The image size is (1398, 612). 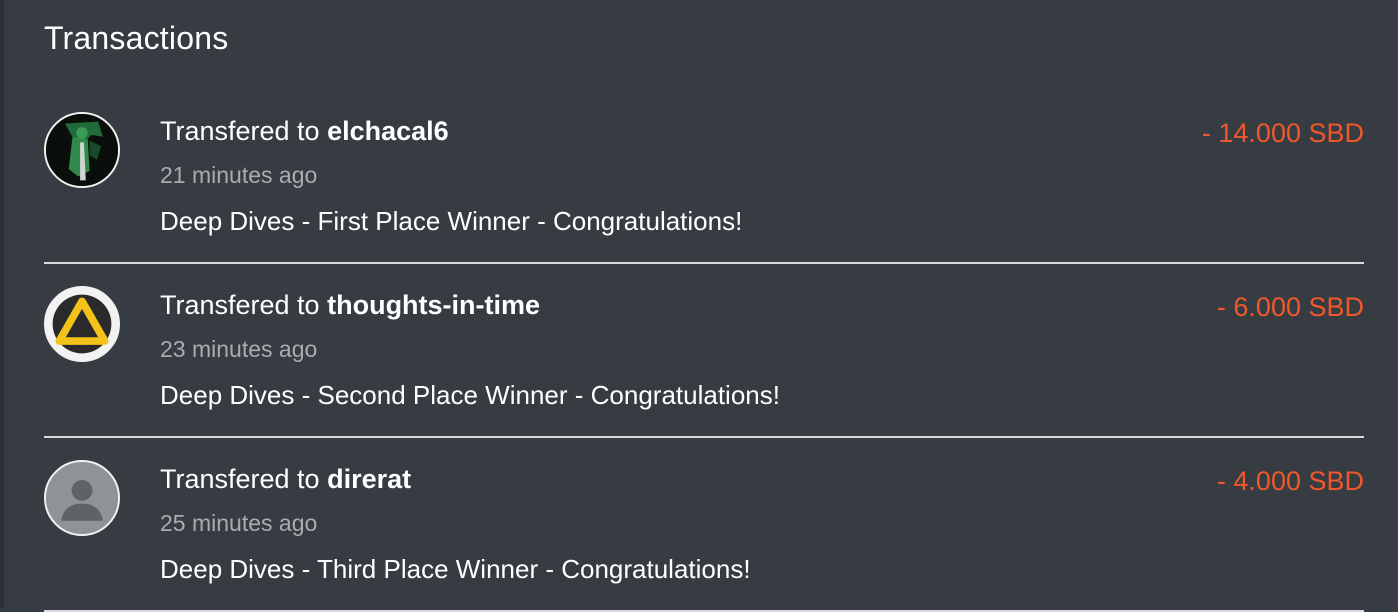 What do you see at coordinates (136, 38) in the screenshot?
I see `page-title: Transactions` at bounding box center [136, 38].